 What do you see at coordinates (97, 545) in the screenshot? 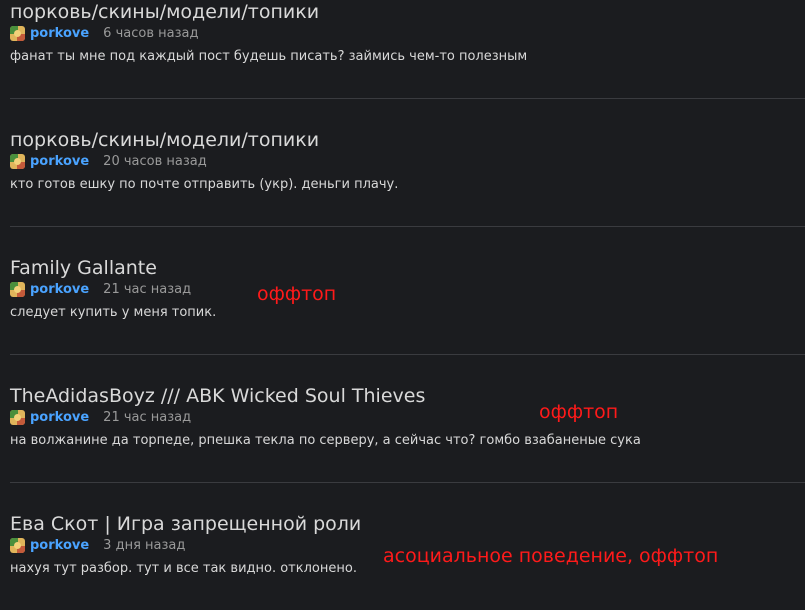
I see `post-meta: porkove 3 дня назад` at bounding box center [97, 545].